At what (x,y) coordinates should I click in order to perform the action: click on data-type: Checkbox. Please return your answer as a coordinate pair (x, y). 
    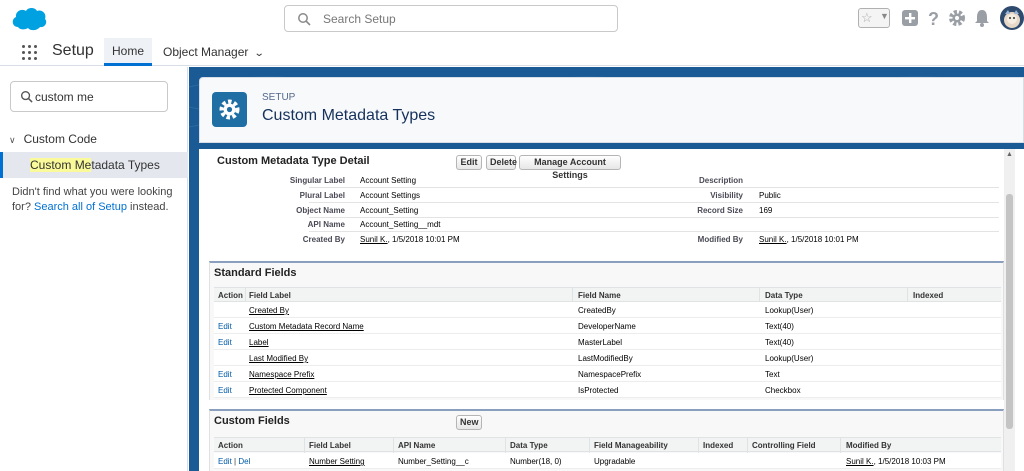
    Looking at the image, I should click on (783, 390).